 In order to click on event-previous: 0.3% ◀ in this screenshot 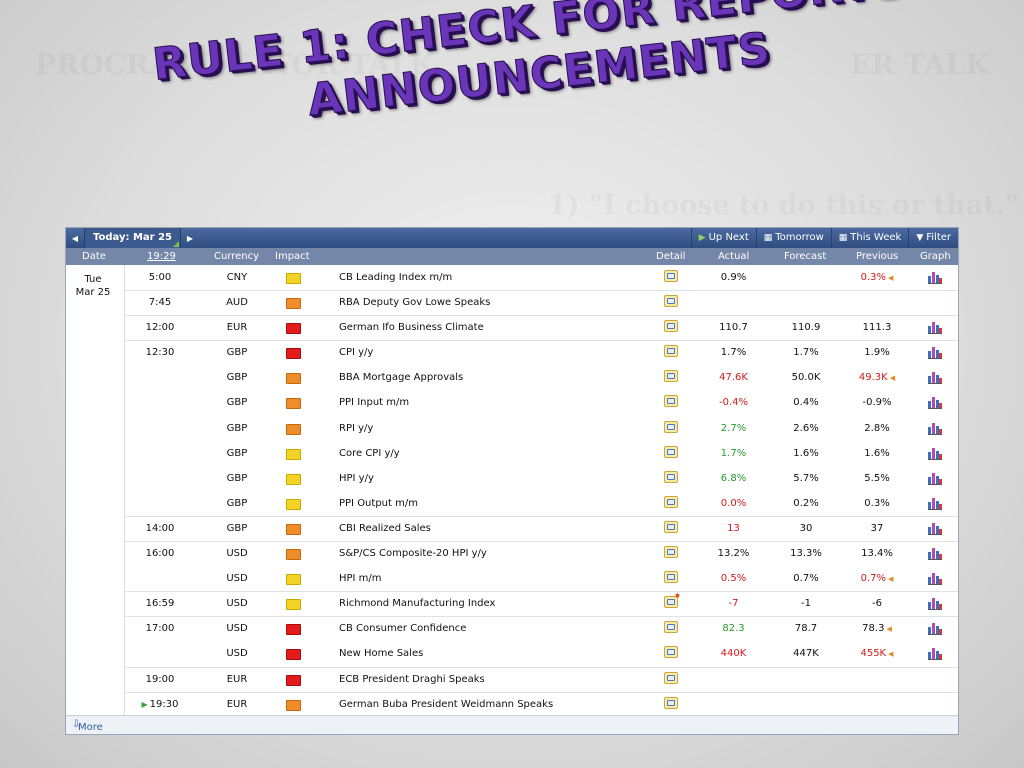, I will do `click(877, 277)`.